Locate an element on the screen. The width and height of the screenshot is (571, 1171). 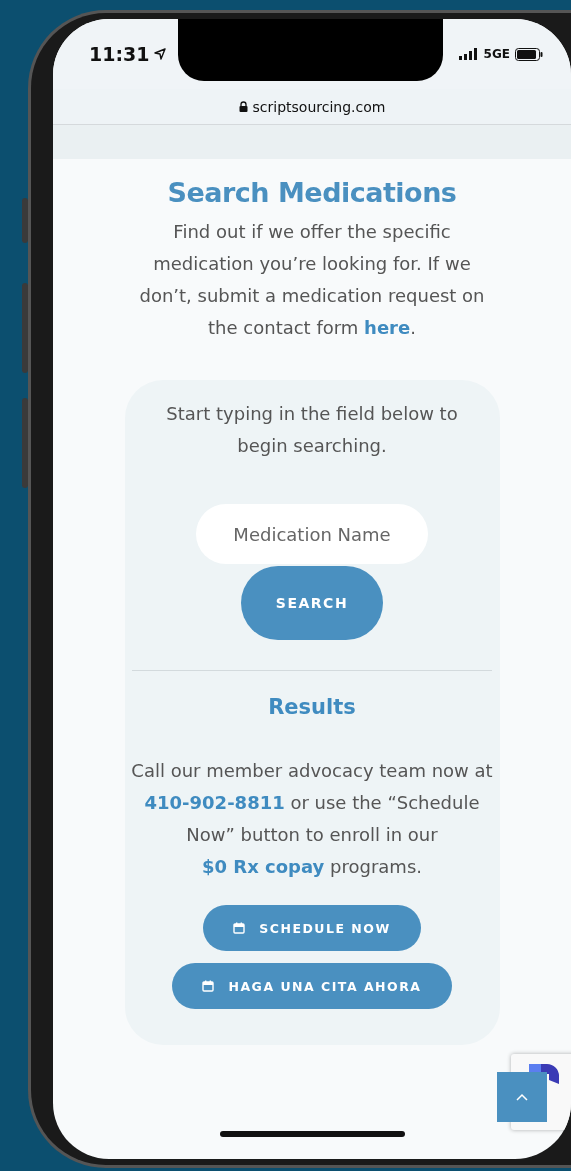
url-text: scriptsourcing.com is located at coordinates (319, 106).